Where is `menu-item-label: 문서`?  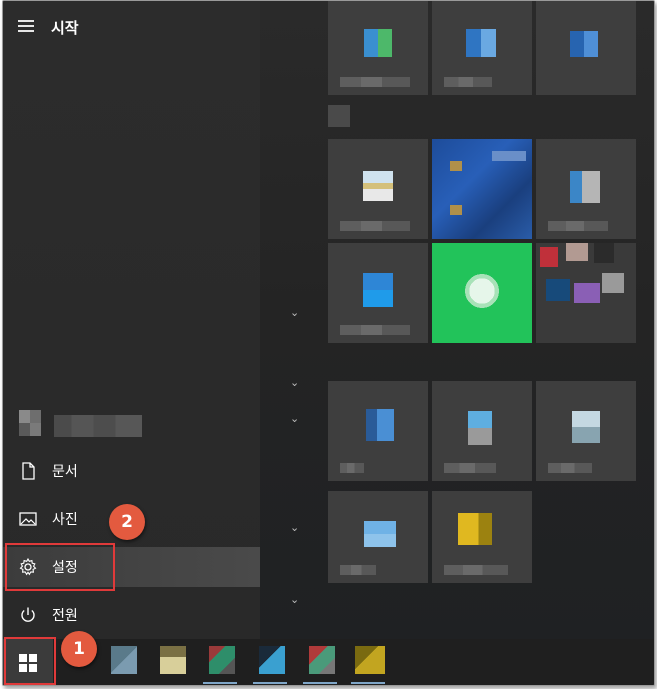 menu-item-label: 문서 is located at coordinates (65, 472).